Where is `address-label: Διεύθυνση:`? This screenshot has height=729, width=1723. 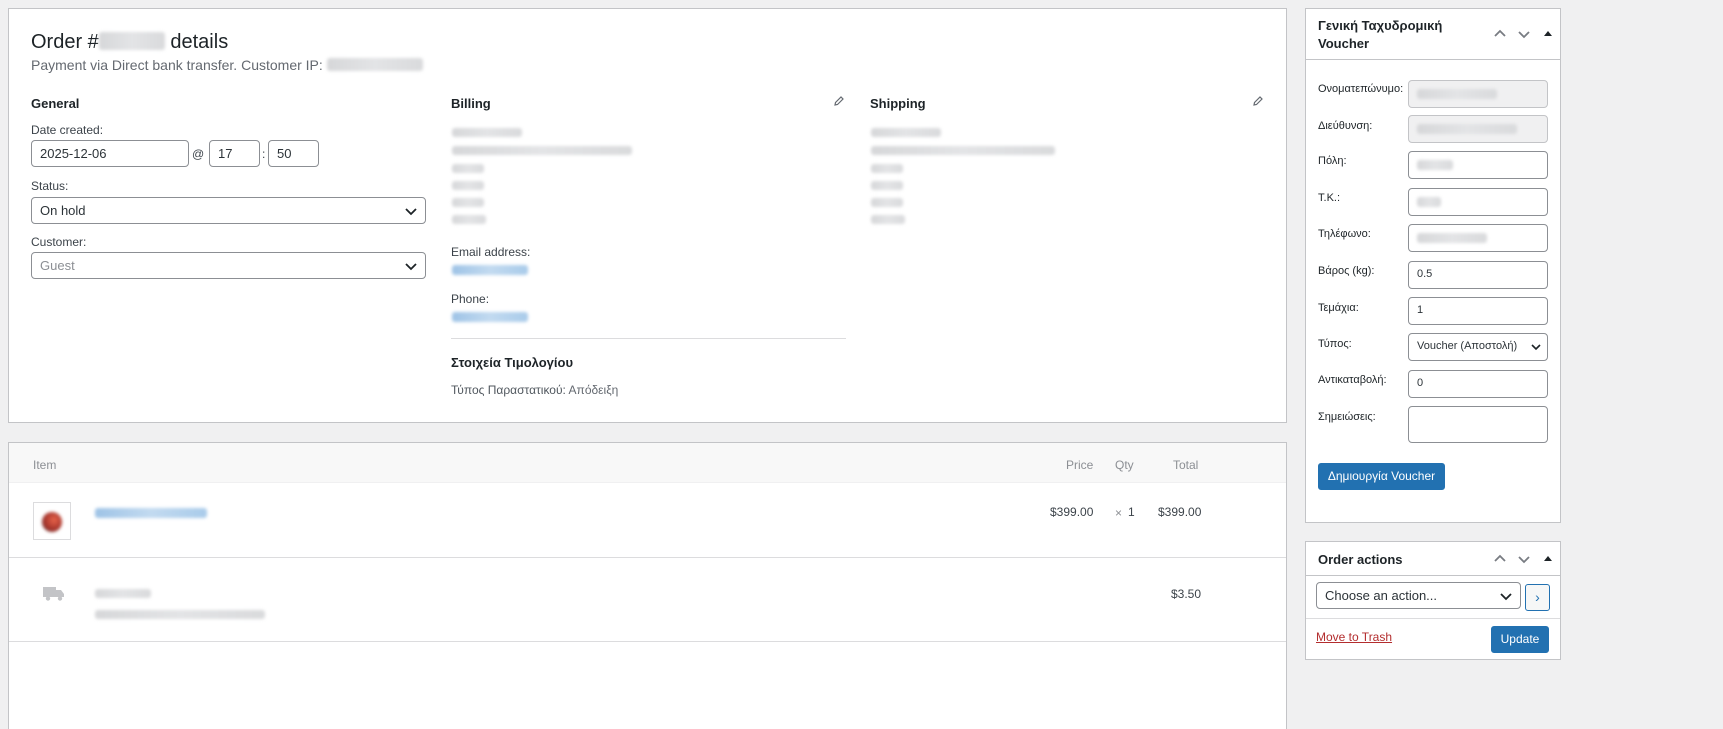
address-label: Διεύθυνση: is located at coordinates (1345, 126).